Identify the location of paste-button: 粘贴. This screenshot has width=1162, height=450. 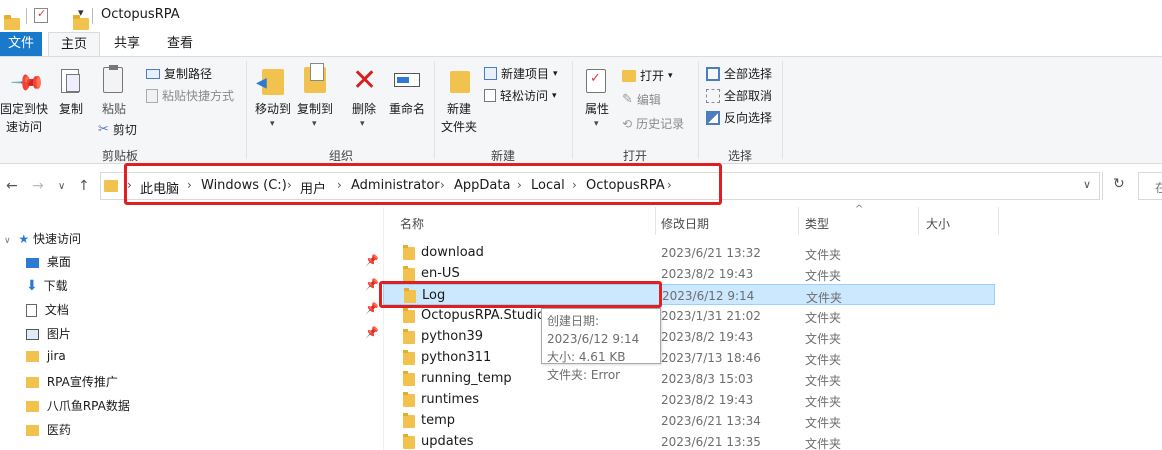
(114, 94).